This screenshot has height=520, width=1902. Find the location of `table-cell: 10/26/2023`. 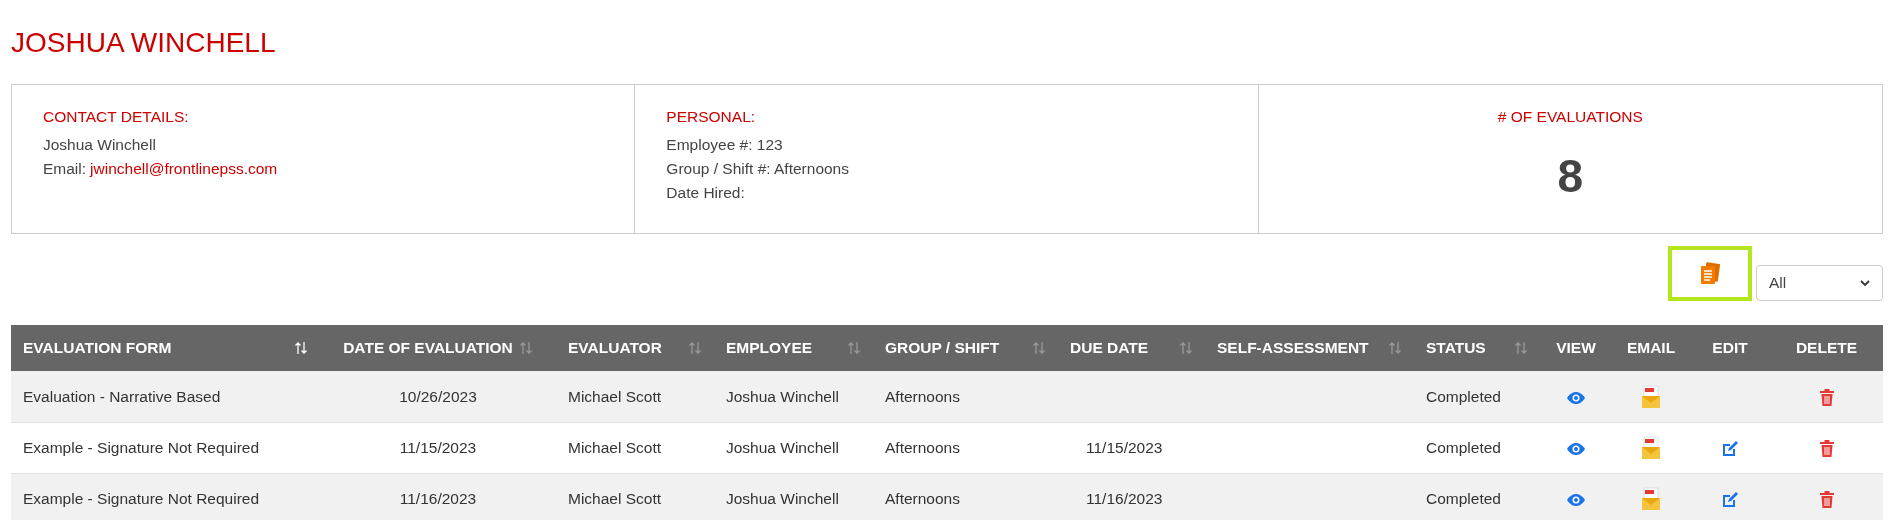

table-cell: 10/26/2023 is located at coordinates (438, 396).